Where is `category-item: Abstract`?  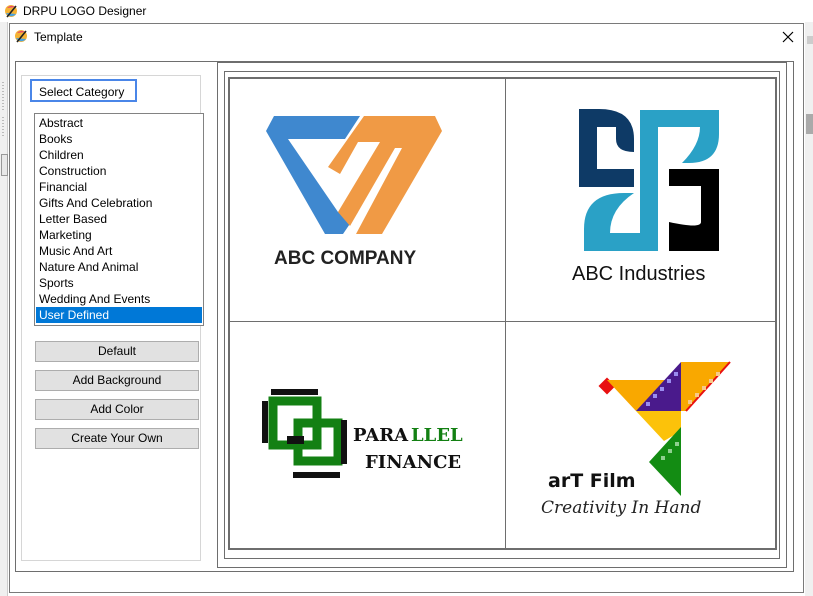 category-item: Abstract is located at coordinates (119, 123).